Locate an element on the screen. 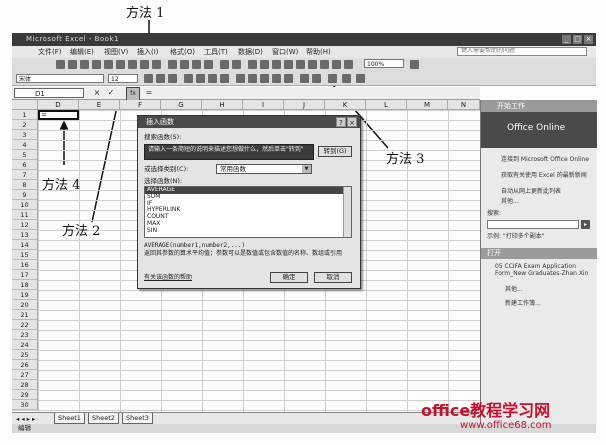 The width and height of the screenshot is (606, 445). email-icon is located at coordinates (108, 64).